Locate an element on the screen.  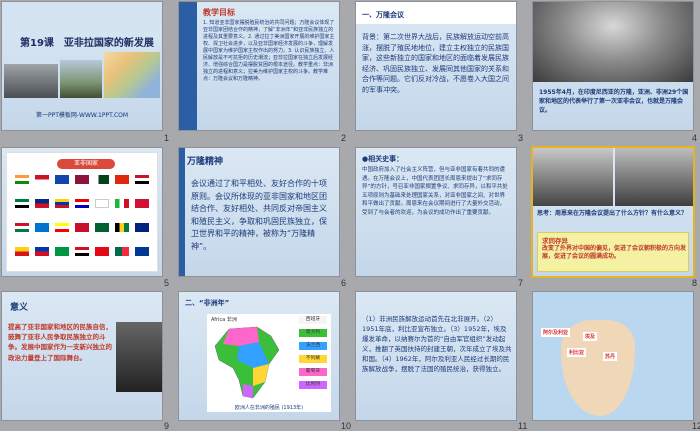
slide-number: 5 is located at coordinates (167, 283).